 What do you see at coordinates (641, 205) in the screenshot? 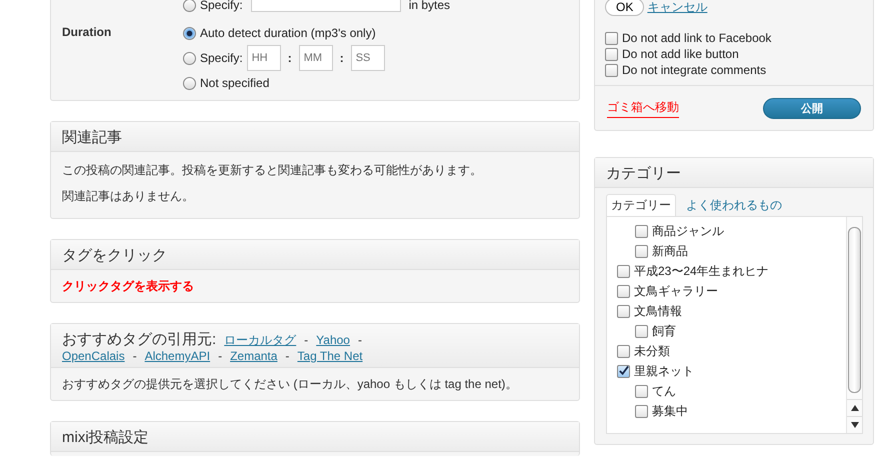
I see `tab: カテゴリー` at bounding box center [641, 205].